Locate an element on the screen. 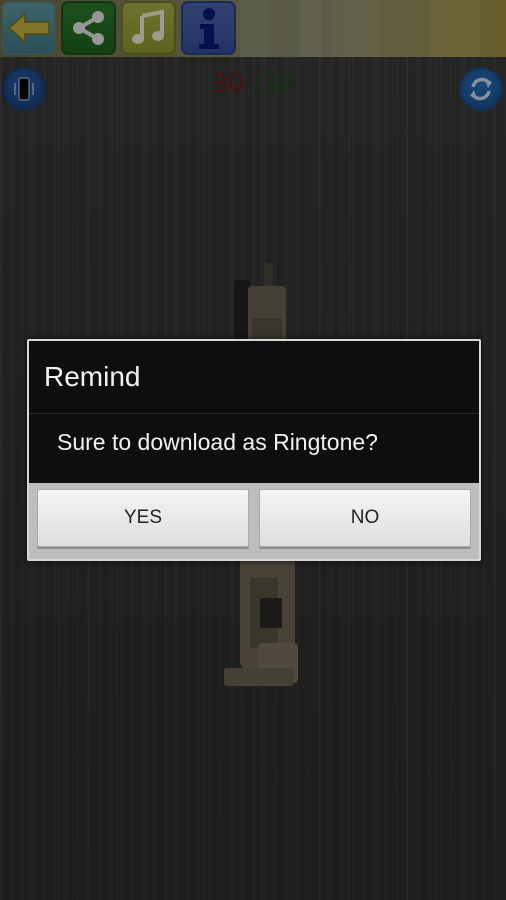  no-button: NO is located at coordinates (365, 518).